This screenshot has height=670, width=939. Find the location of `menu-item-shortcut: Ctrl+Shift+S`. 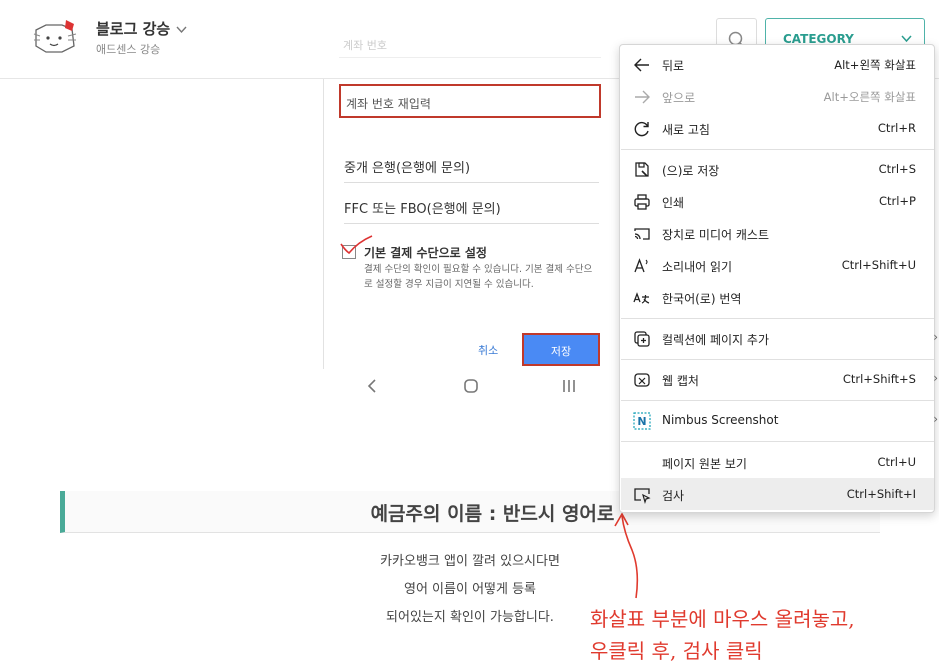

menu-item-shortcut: Ctrl+Shift+S is located at coordinates (879, 379).